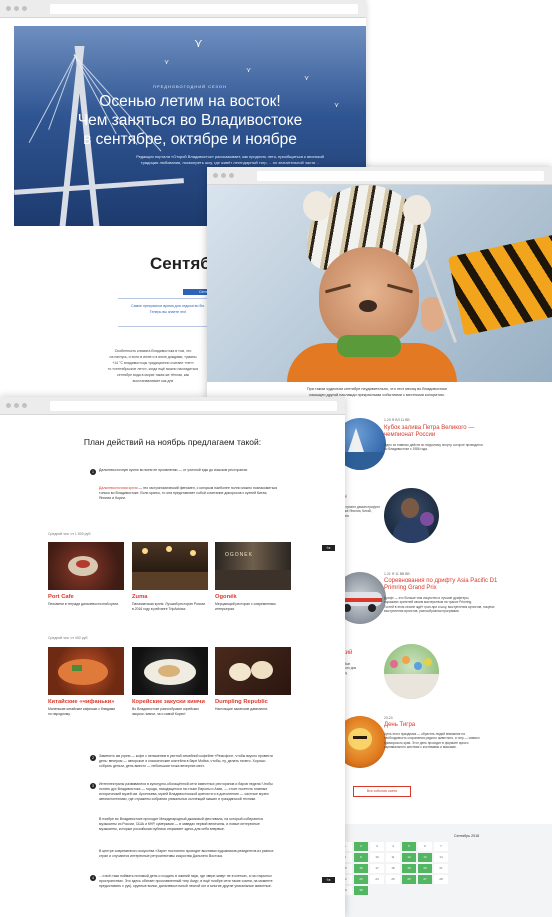 The height and width of the screenshot is (917, 552). I want to click on chinese-cafe-photo, so click(86, 671).